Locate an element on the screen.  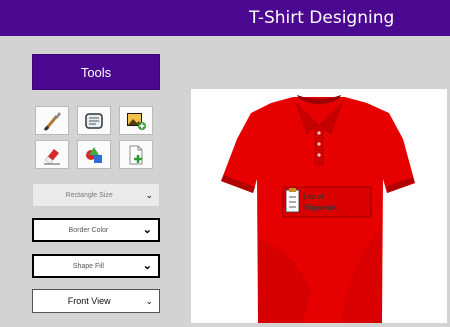
rectangle-size-label: Rectangle Size is located at coordinates (89, 195).